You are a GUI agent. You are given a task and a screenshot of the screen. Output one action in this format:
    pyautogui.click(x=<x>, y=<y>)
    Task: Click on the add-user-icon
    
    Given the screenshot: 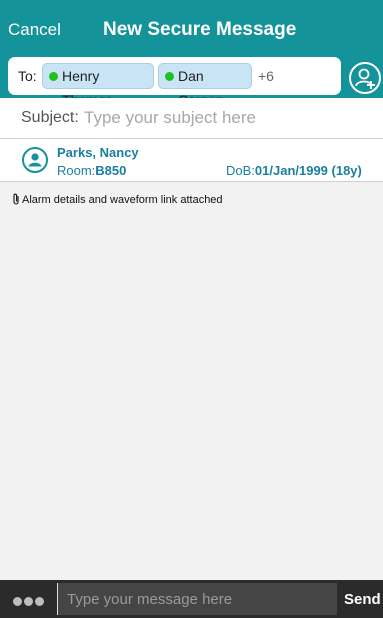 What is the action you would take?
    pyautogui.click(x=365, y=78)
    